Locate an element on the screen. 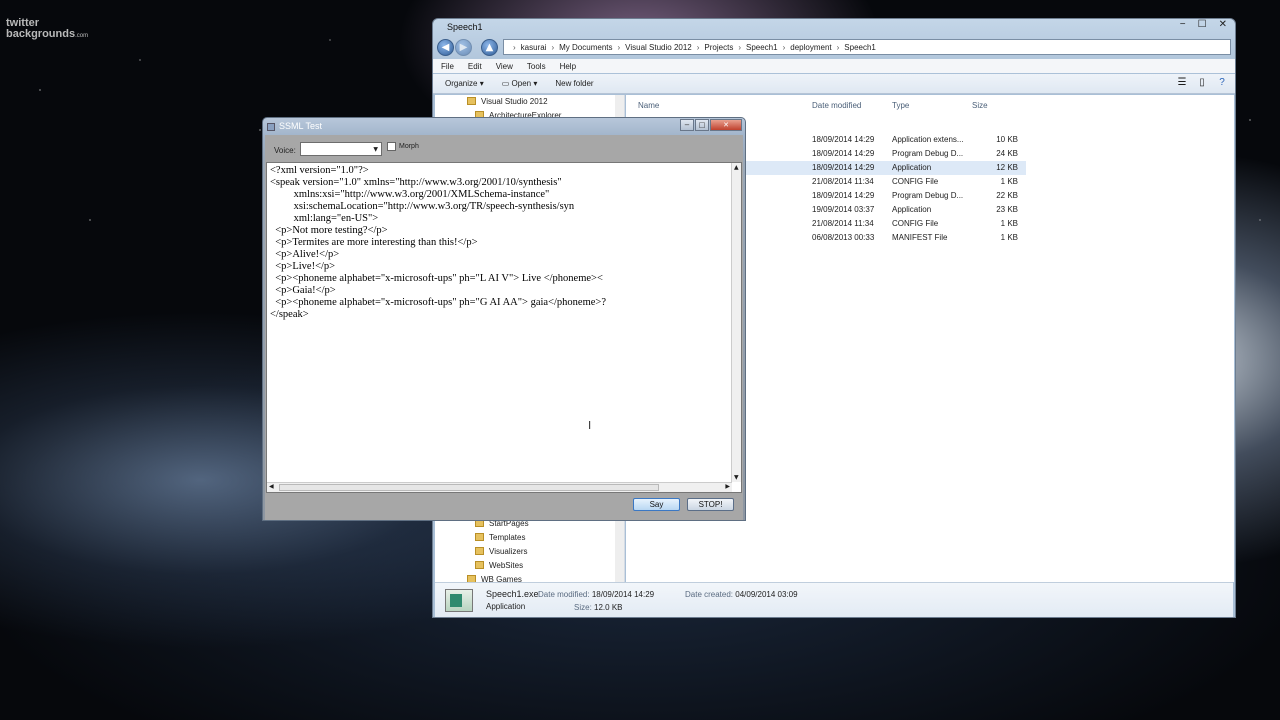  file-date: 06/08/2013 00:33 is located at coordinates (843, 237).